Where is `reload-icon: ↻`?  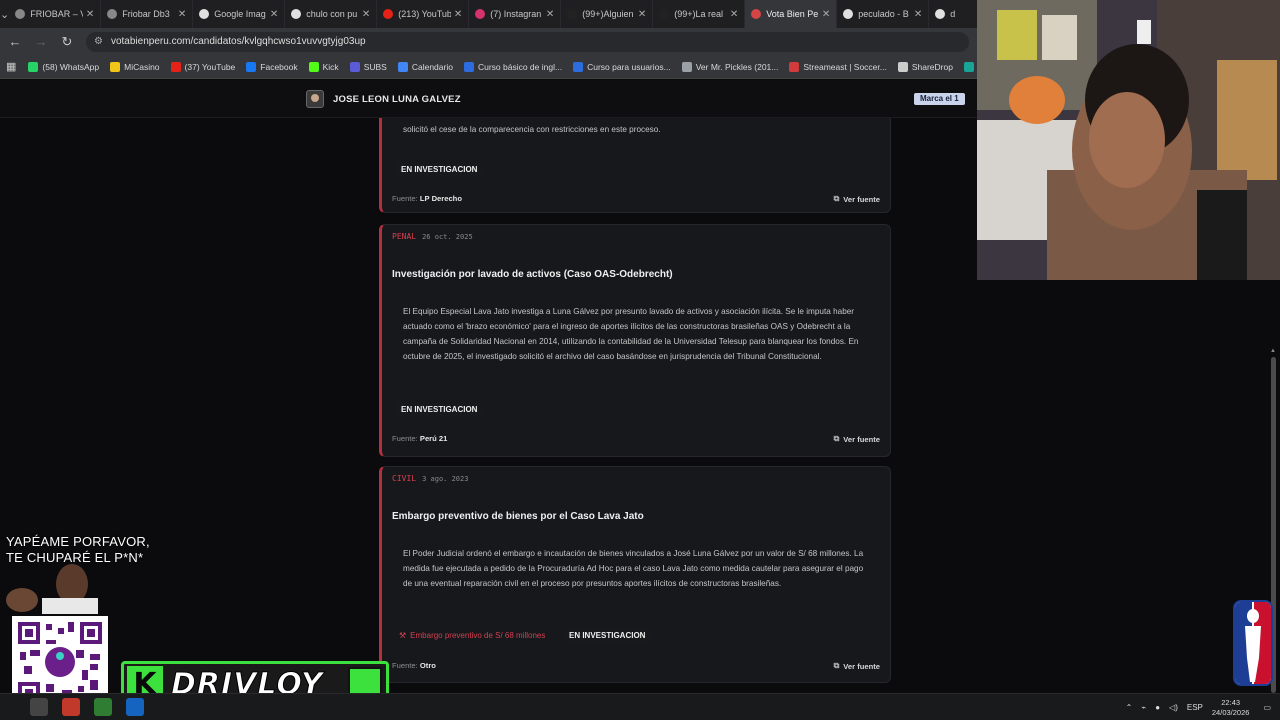
reload-icon: ↻ is located at coordinates (67, 42).